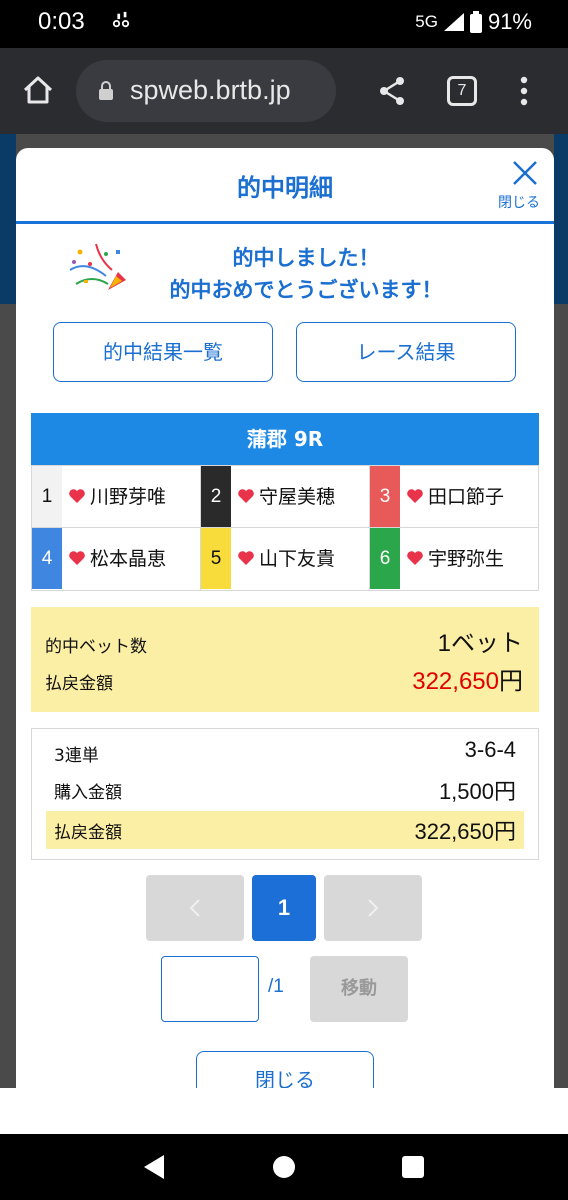 This screenshot has height=1200, width=568. Describe the element at coordinates (284, 908) in the screenshot. I see `current-page-button: 1` at that location.